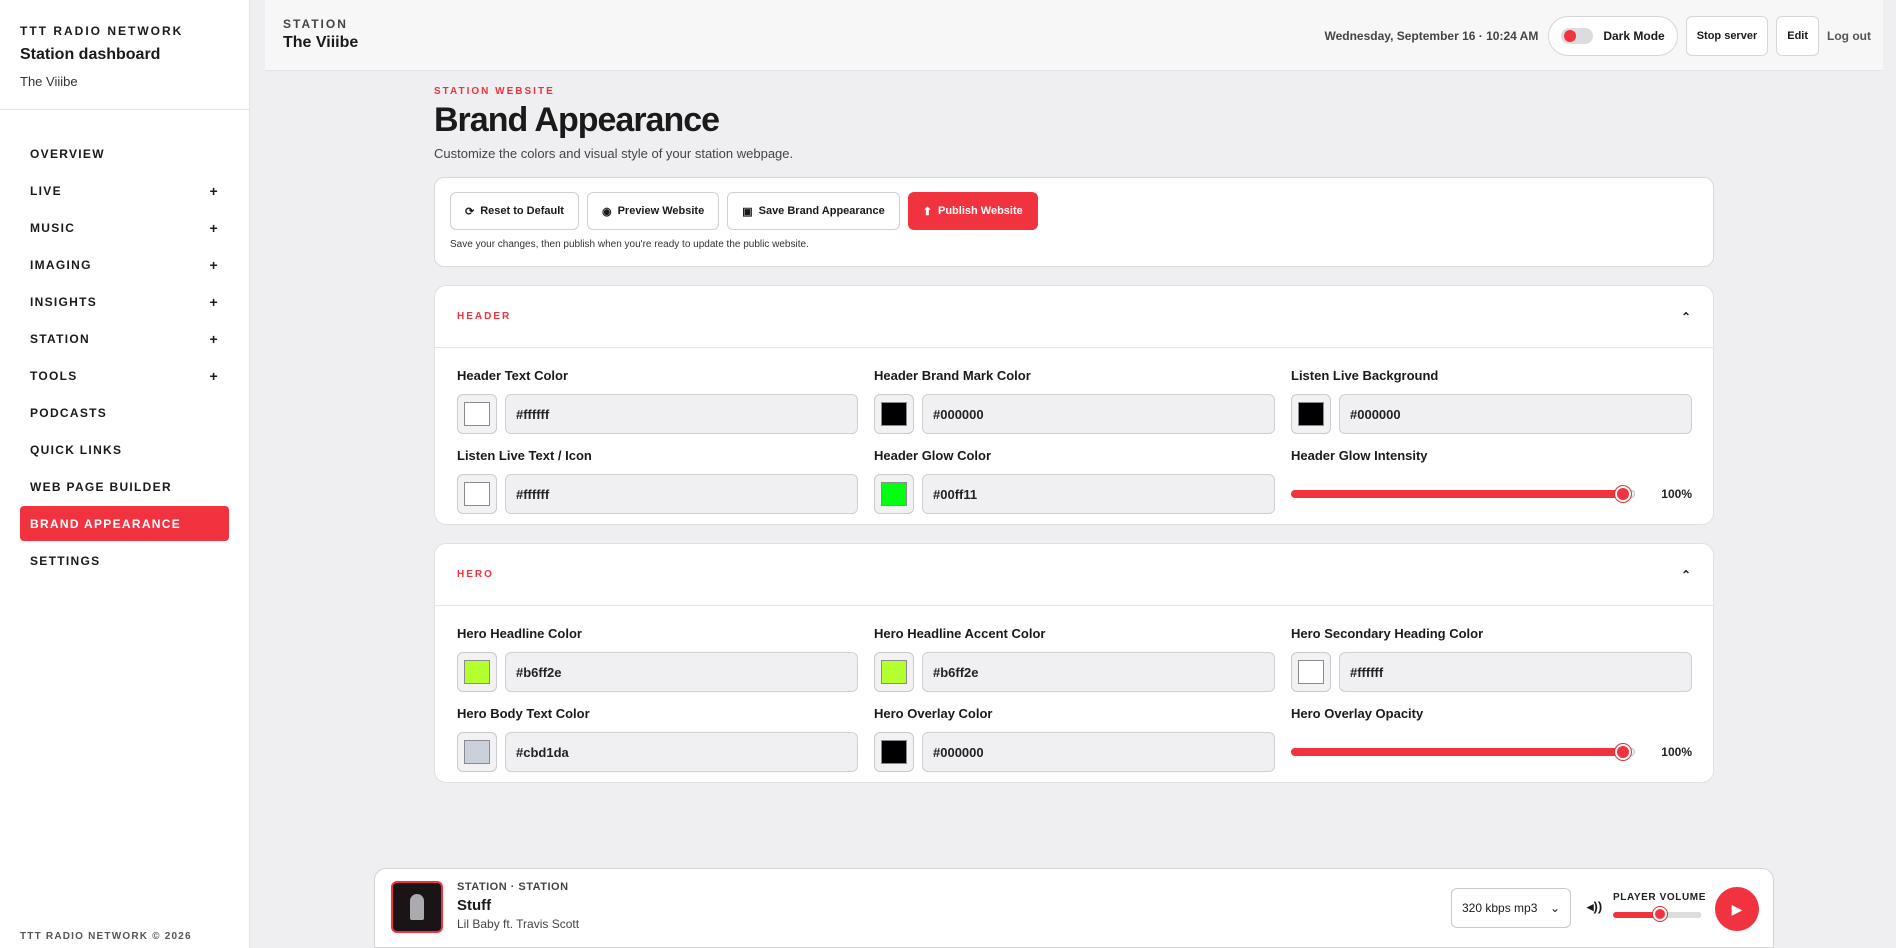 The image size is (1896, 948). What do you see at coordinates (1431, 36) in the screenshot?
I see `current-date: Wednesday, September 16 · 10:24 AM` at bounding box center [1431, 36].